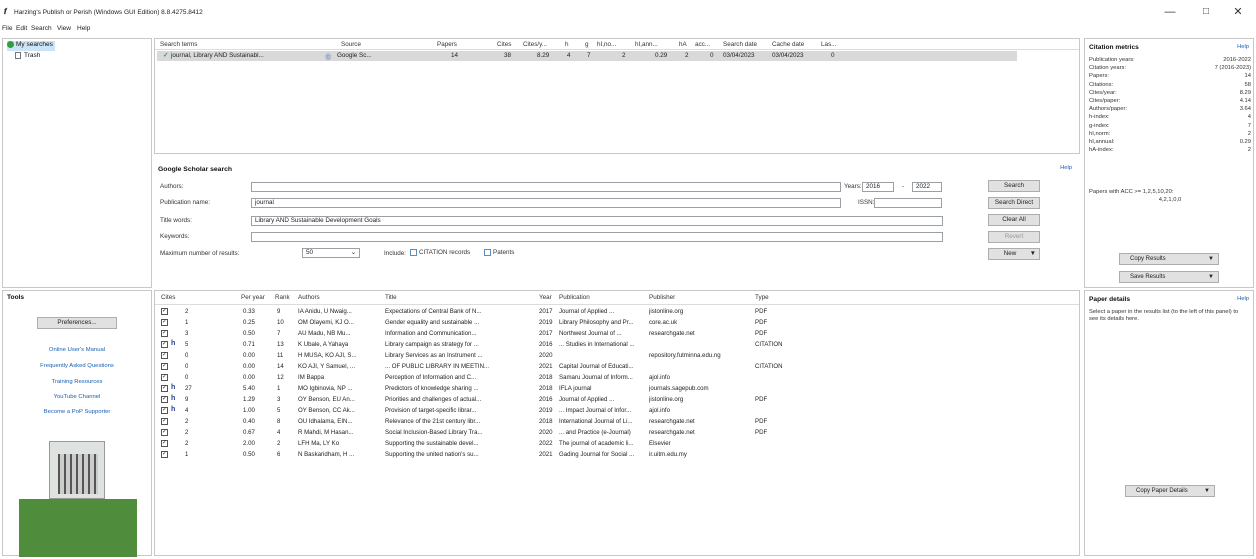 The height and width of the screenshot is (559, 1256). What do you see at coordinates (1169, 259) in the screenshot?
I see `copy-results-button: Copy Results` at bounding box center [1169, 259].